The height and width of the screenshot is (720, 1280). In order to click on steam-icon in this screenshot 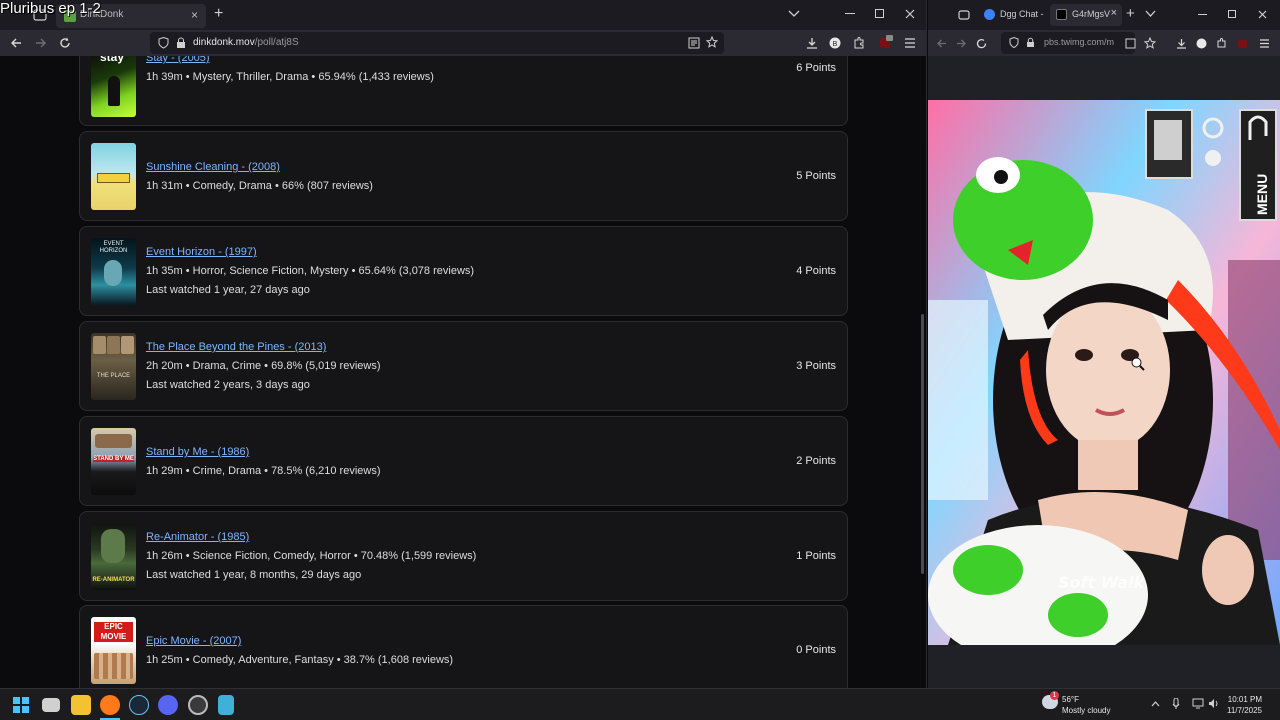, I will do `click(139, 705)`.